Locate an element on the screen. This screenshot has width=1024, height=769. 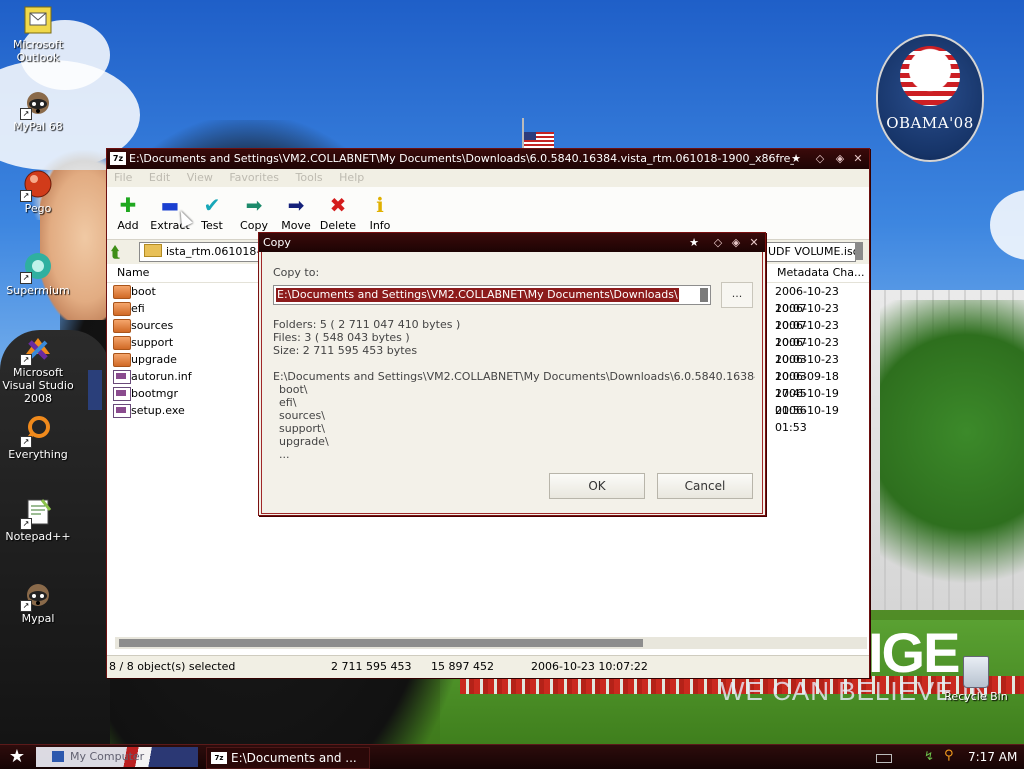
keyboard-icon is located at coordinates (884, 758).